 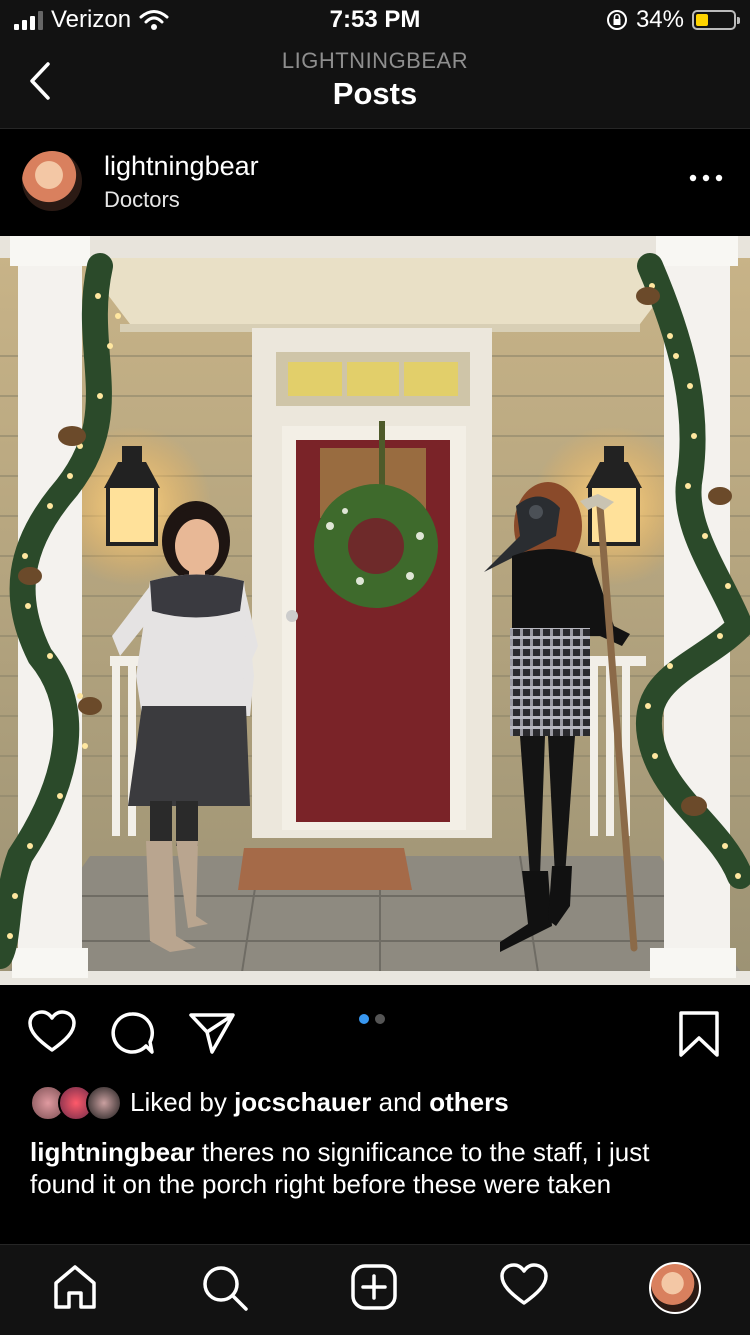 I want to click on comment-icon, so click(x=132, y=1033).